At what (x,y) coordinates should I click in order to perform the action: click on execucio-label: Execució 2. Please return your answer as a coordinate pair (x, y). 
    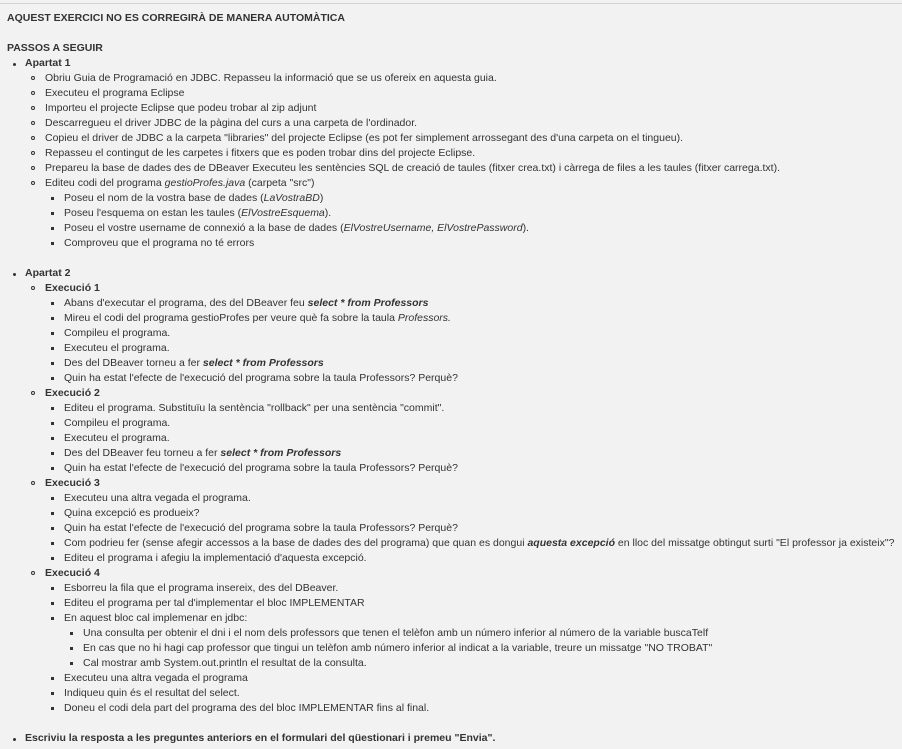
    Looking at the image, I should click on (72, 393).